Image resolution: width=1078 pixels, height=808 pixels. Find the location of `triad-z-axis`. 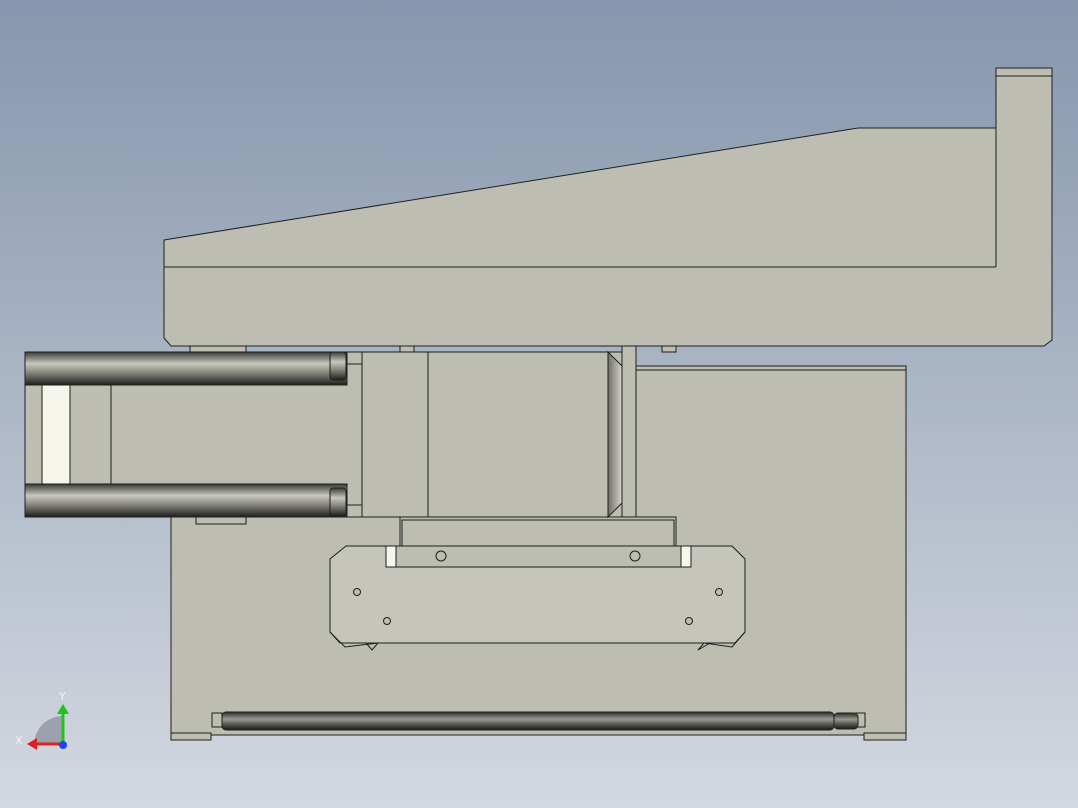

triad-z-axis is located at coordinates (63, 745).